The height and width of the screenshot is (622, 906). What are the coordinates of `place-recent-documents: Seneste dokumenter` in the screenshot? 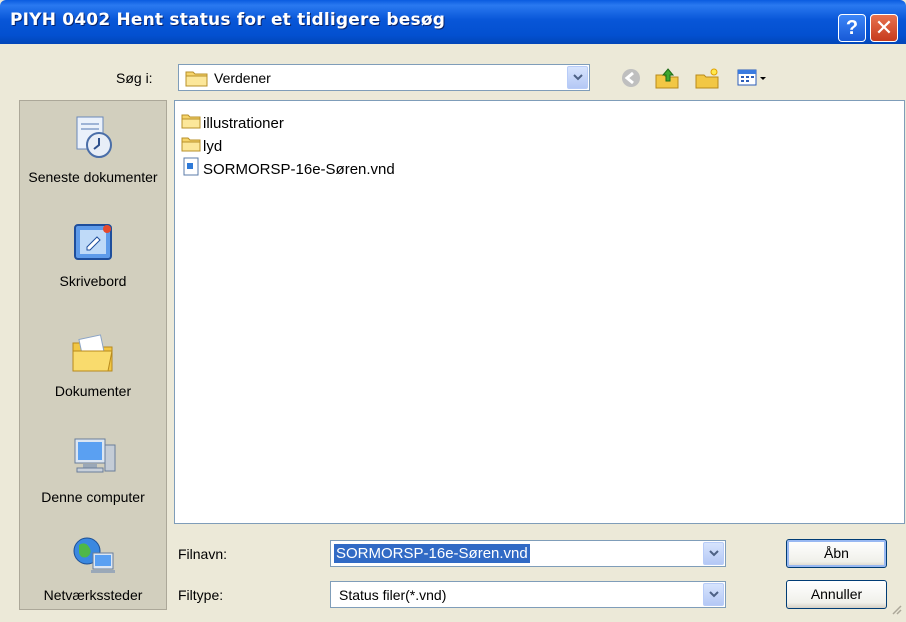 It's located at (93, 149).